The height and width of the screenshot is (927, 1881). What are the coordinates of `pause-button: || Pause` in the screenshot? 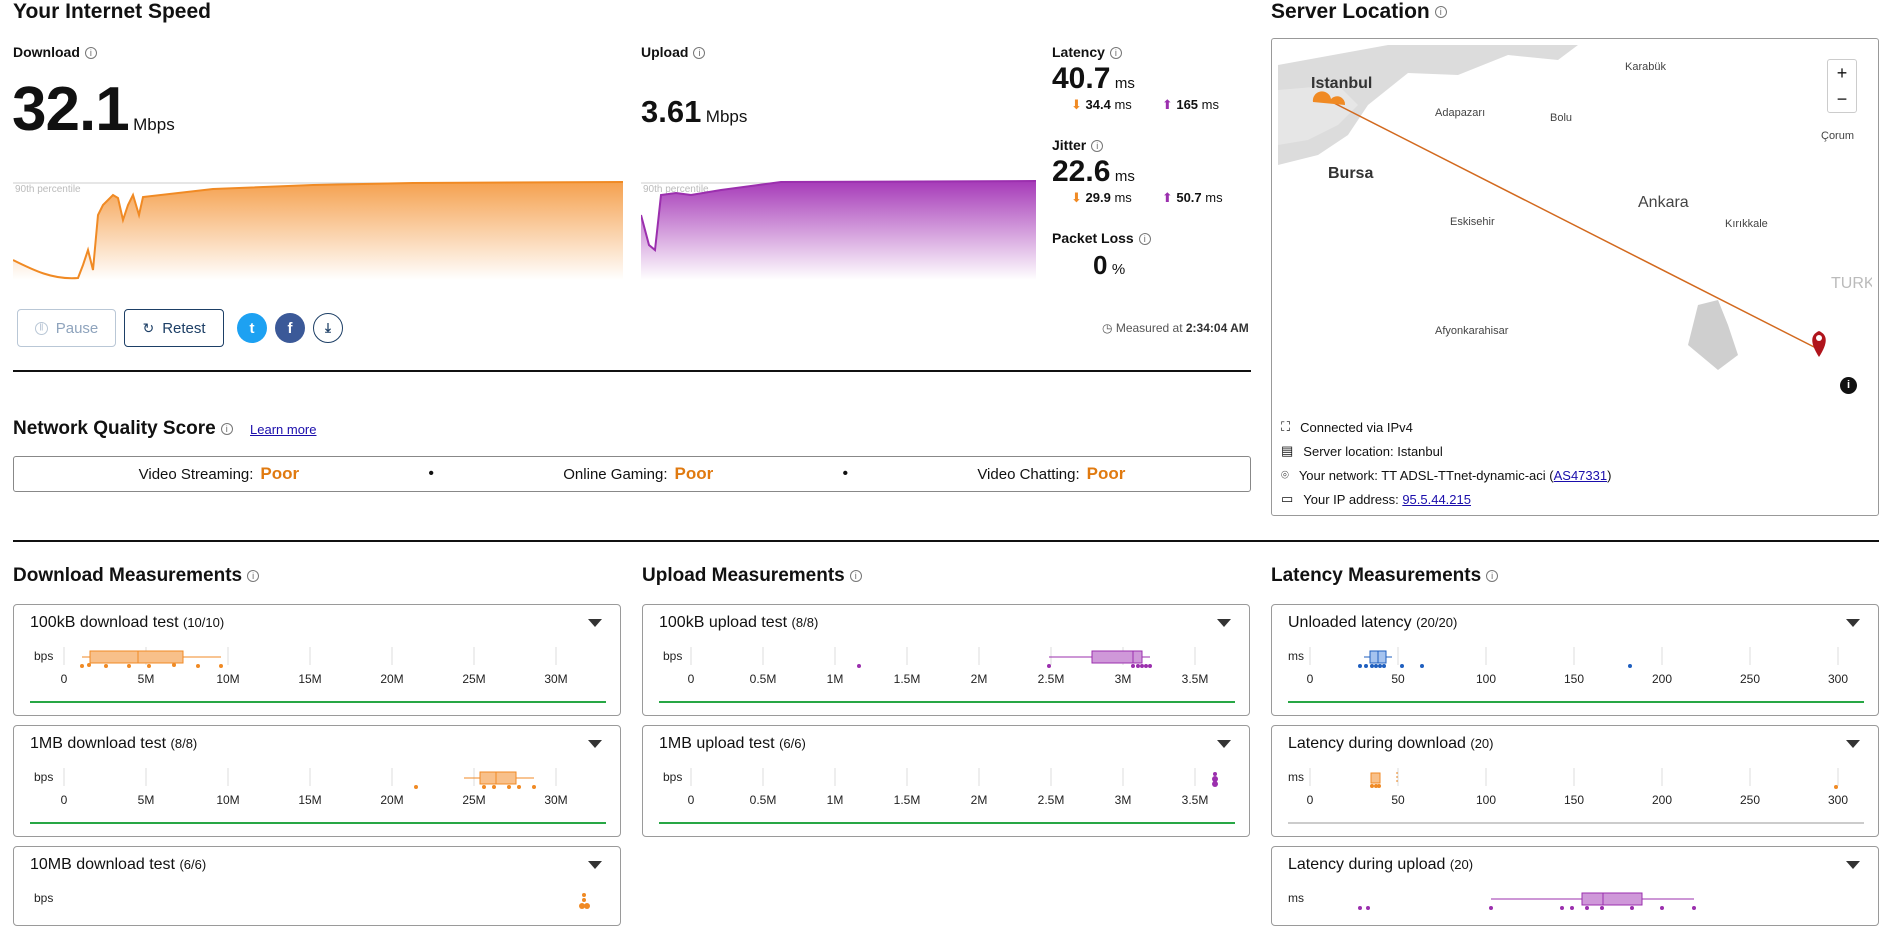 It's located at (66, 328).